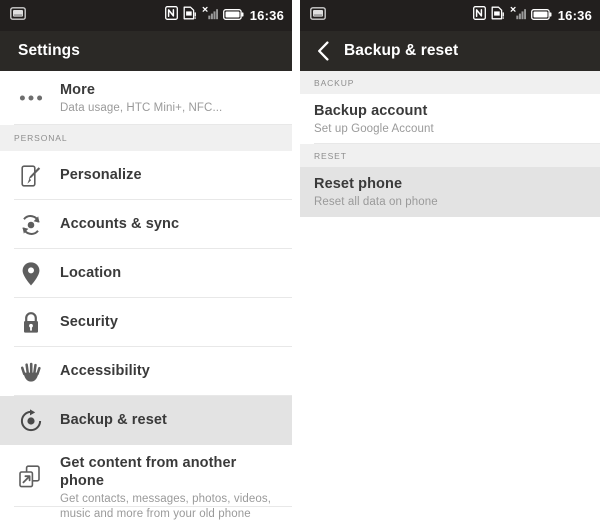  What do you see at coordinates (323, 51) in the screenshot?
I see `back-chevron-icon` at bounding box center [323, 51].